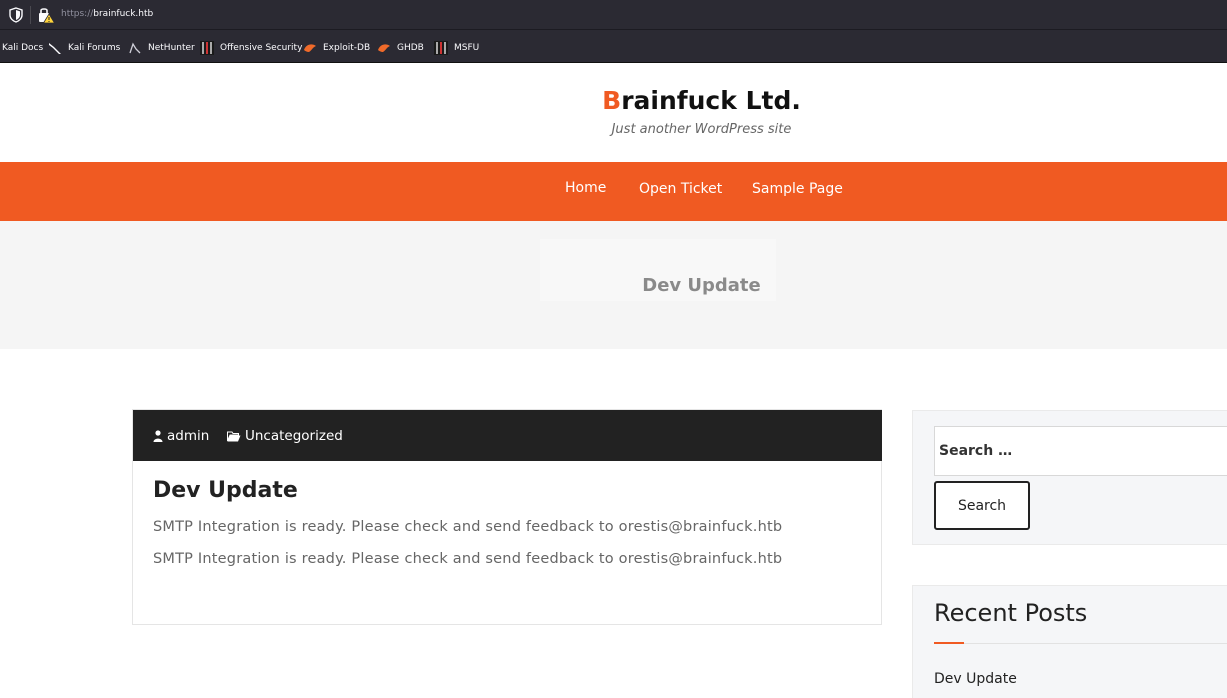 Image resolution: width=1227 pixels, height=698 pixels. I want to click on bookmark-label: Exploit-DB, so click(347, 48).